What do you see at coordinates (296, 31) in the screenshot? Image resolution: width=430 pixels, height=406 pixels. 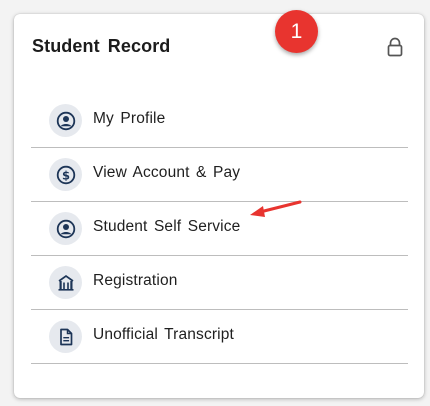 I see `step-number-badge: 1` at bounding box center [296, 31].